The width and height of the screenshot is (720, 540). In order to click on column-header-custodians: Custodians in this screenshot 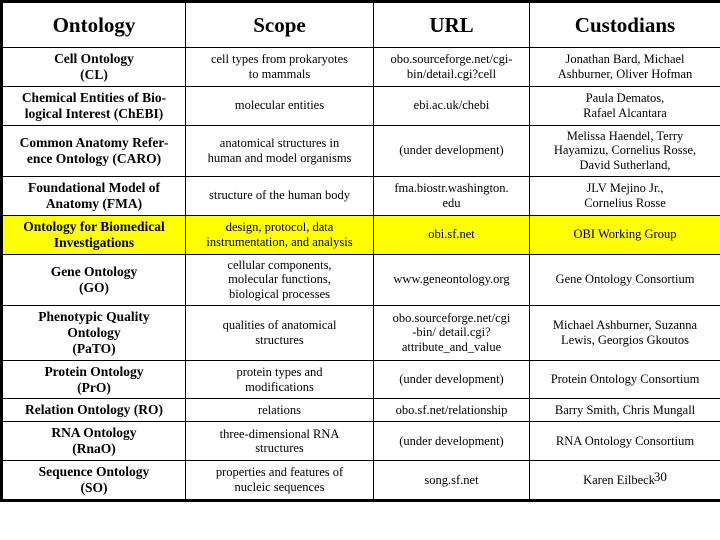, I will do `click(624, 24)`.